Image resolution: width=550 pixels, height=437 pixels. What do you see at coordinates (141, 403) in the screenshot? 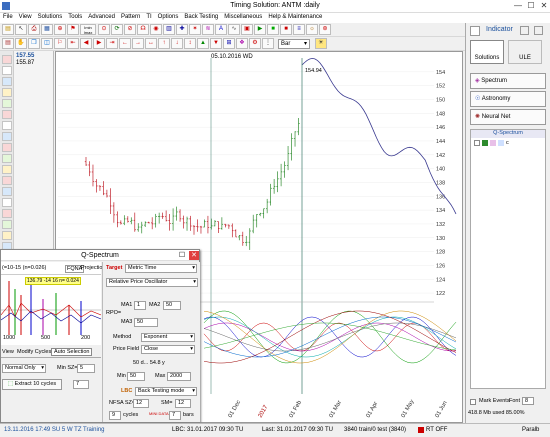
I see `nfsa-input: 12` at bounding box center [141, 403].